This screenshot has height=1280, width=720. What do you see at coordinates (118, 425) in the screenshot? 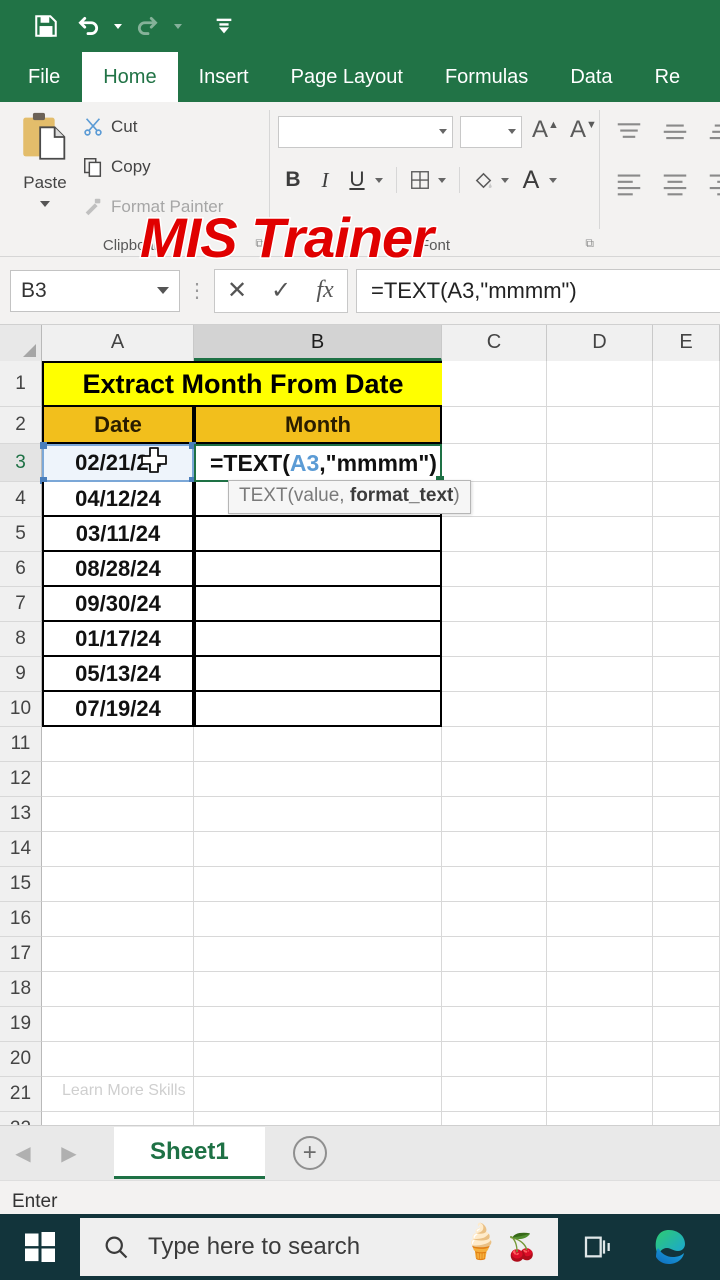
I see `cell-a2-header-date: Date` at bounding box center [118, 425].